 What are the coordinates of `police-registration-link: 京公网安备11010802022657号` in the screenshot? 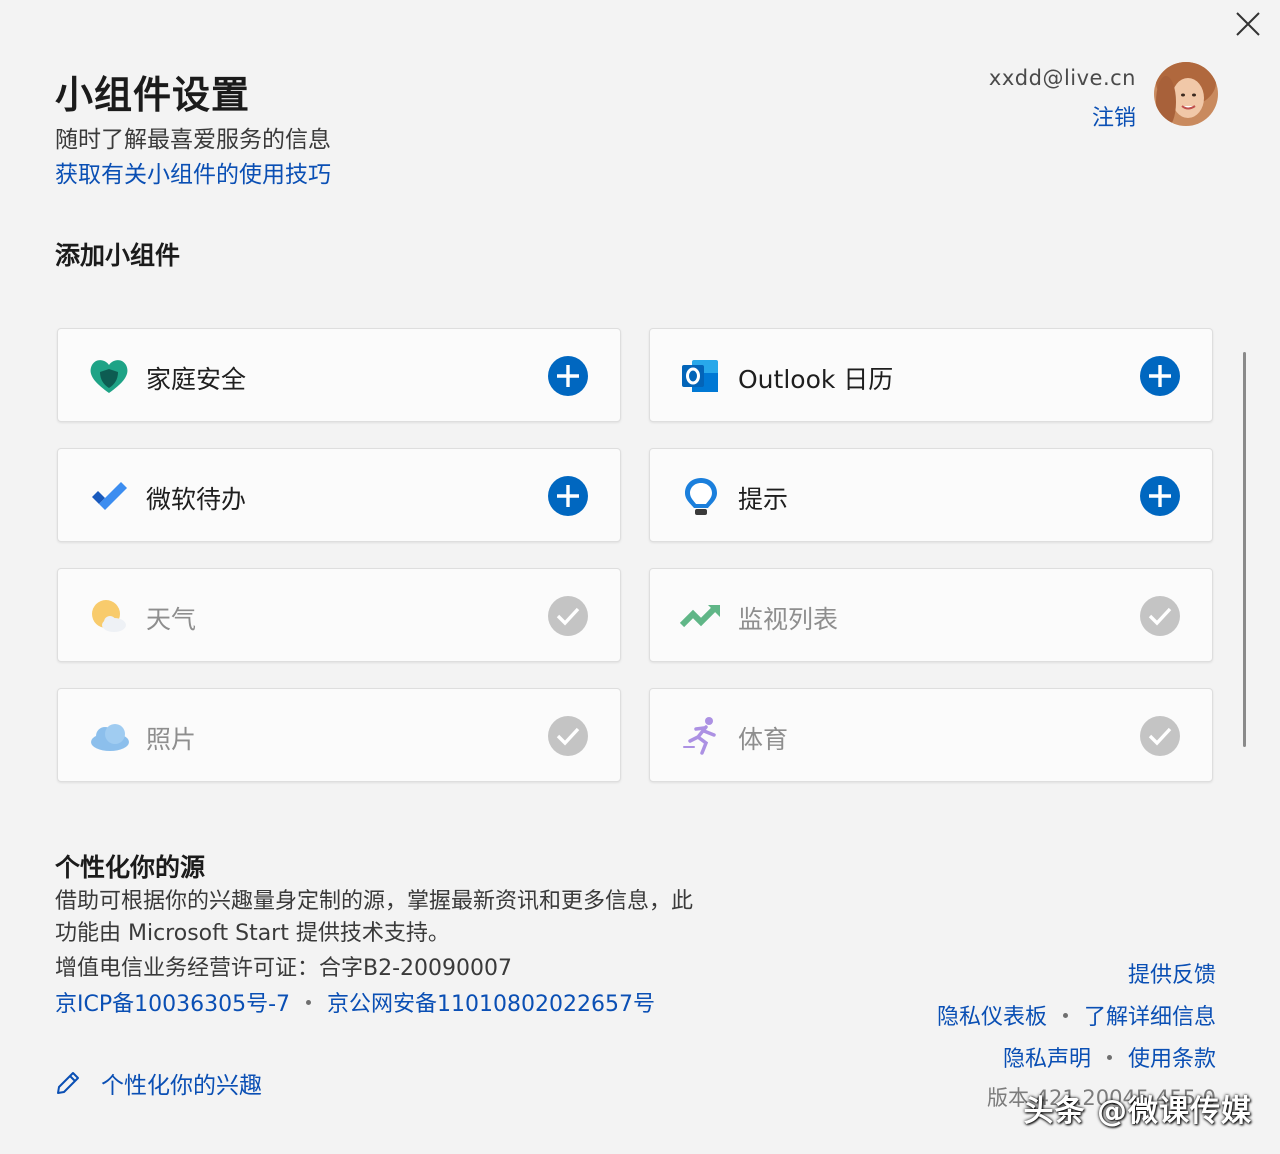 It's located at (491, 1002).